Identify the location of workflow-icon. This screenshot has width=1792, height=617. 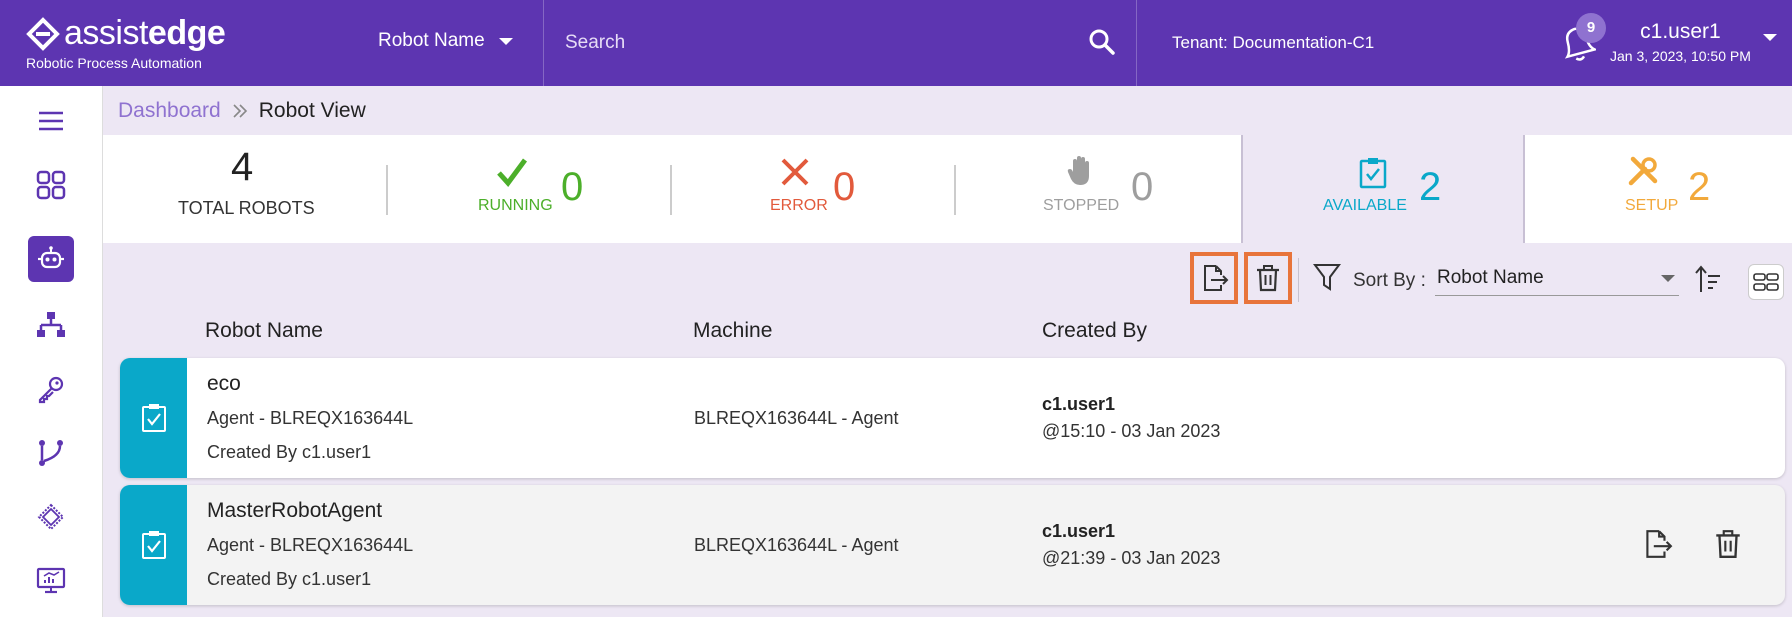
(51, 453).